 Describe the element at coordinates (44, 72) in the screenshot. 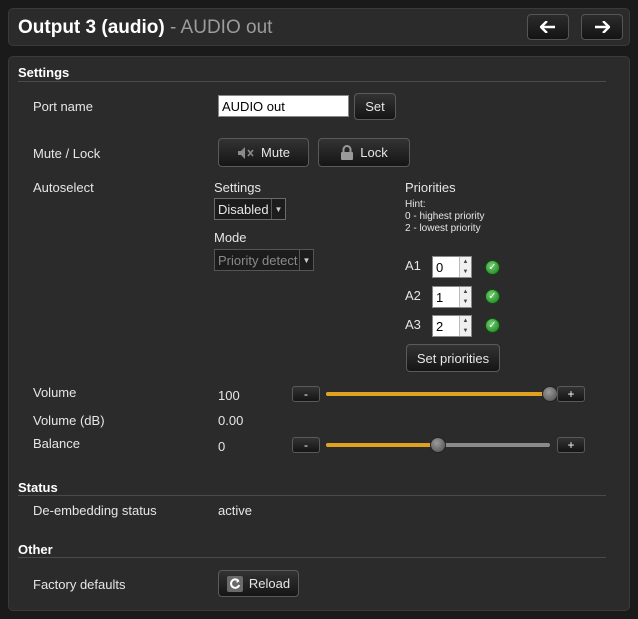

I see `settings-section-title: Settings` at that location.